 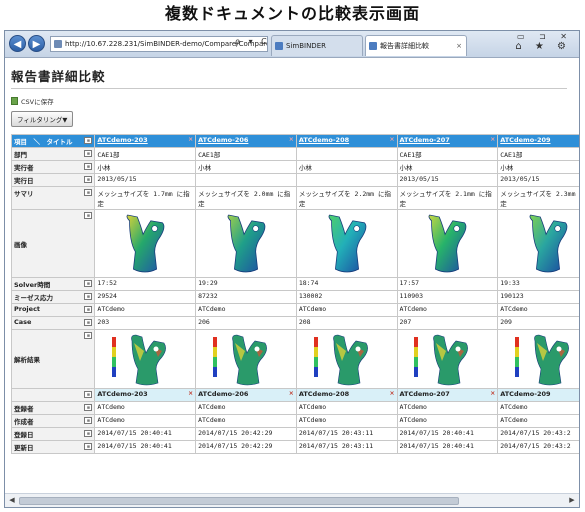 What do you see at coordinates (411, 296) in the screenshot?
I see `cell-value: 110903` at bounding box center [411, 296].